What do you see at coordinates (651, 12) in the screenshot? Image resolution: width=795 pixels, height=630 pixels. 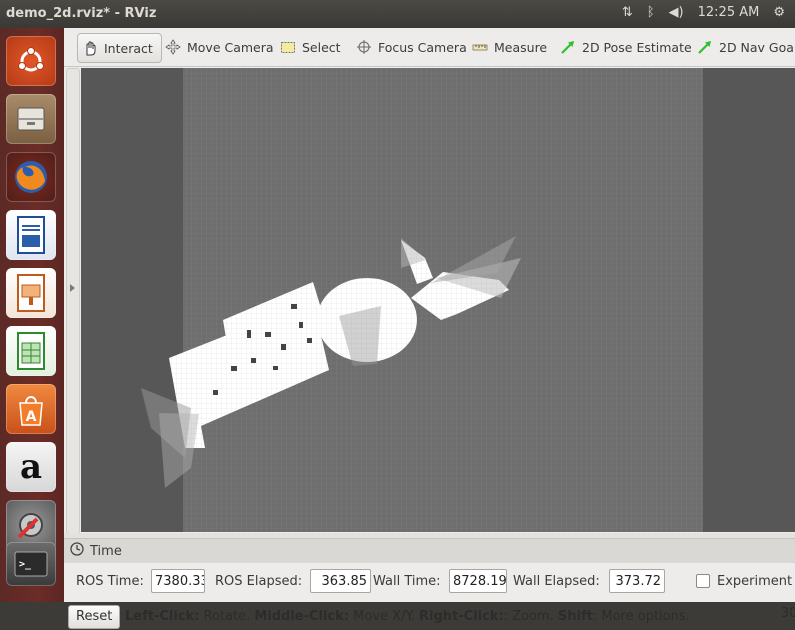 I see `bluetooth-icon: ᛒ` at bounding box center [651, 12].